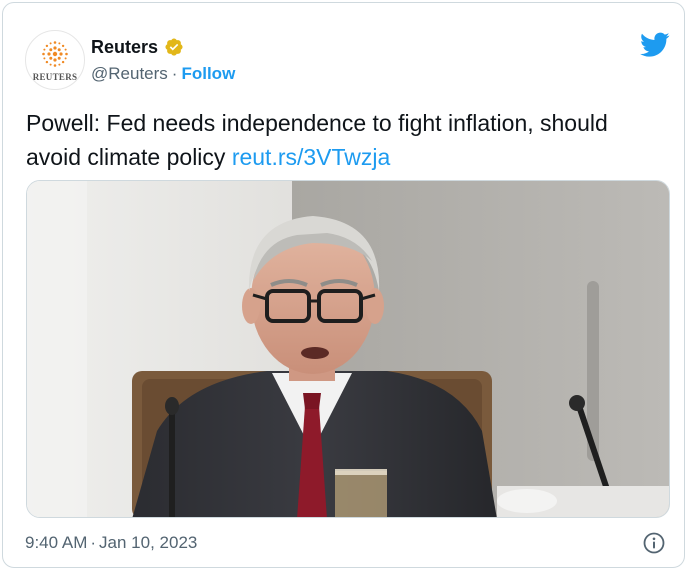  Describe the element at coordinates (124, 47) in the screenshot. I see `author-name: Reuters` at that location.